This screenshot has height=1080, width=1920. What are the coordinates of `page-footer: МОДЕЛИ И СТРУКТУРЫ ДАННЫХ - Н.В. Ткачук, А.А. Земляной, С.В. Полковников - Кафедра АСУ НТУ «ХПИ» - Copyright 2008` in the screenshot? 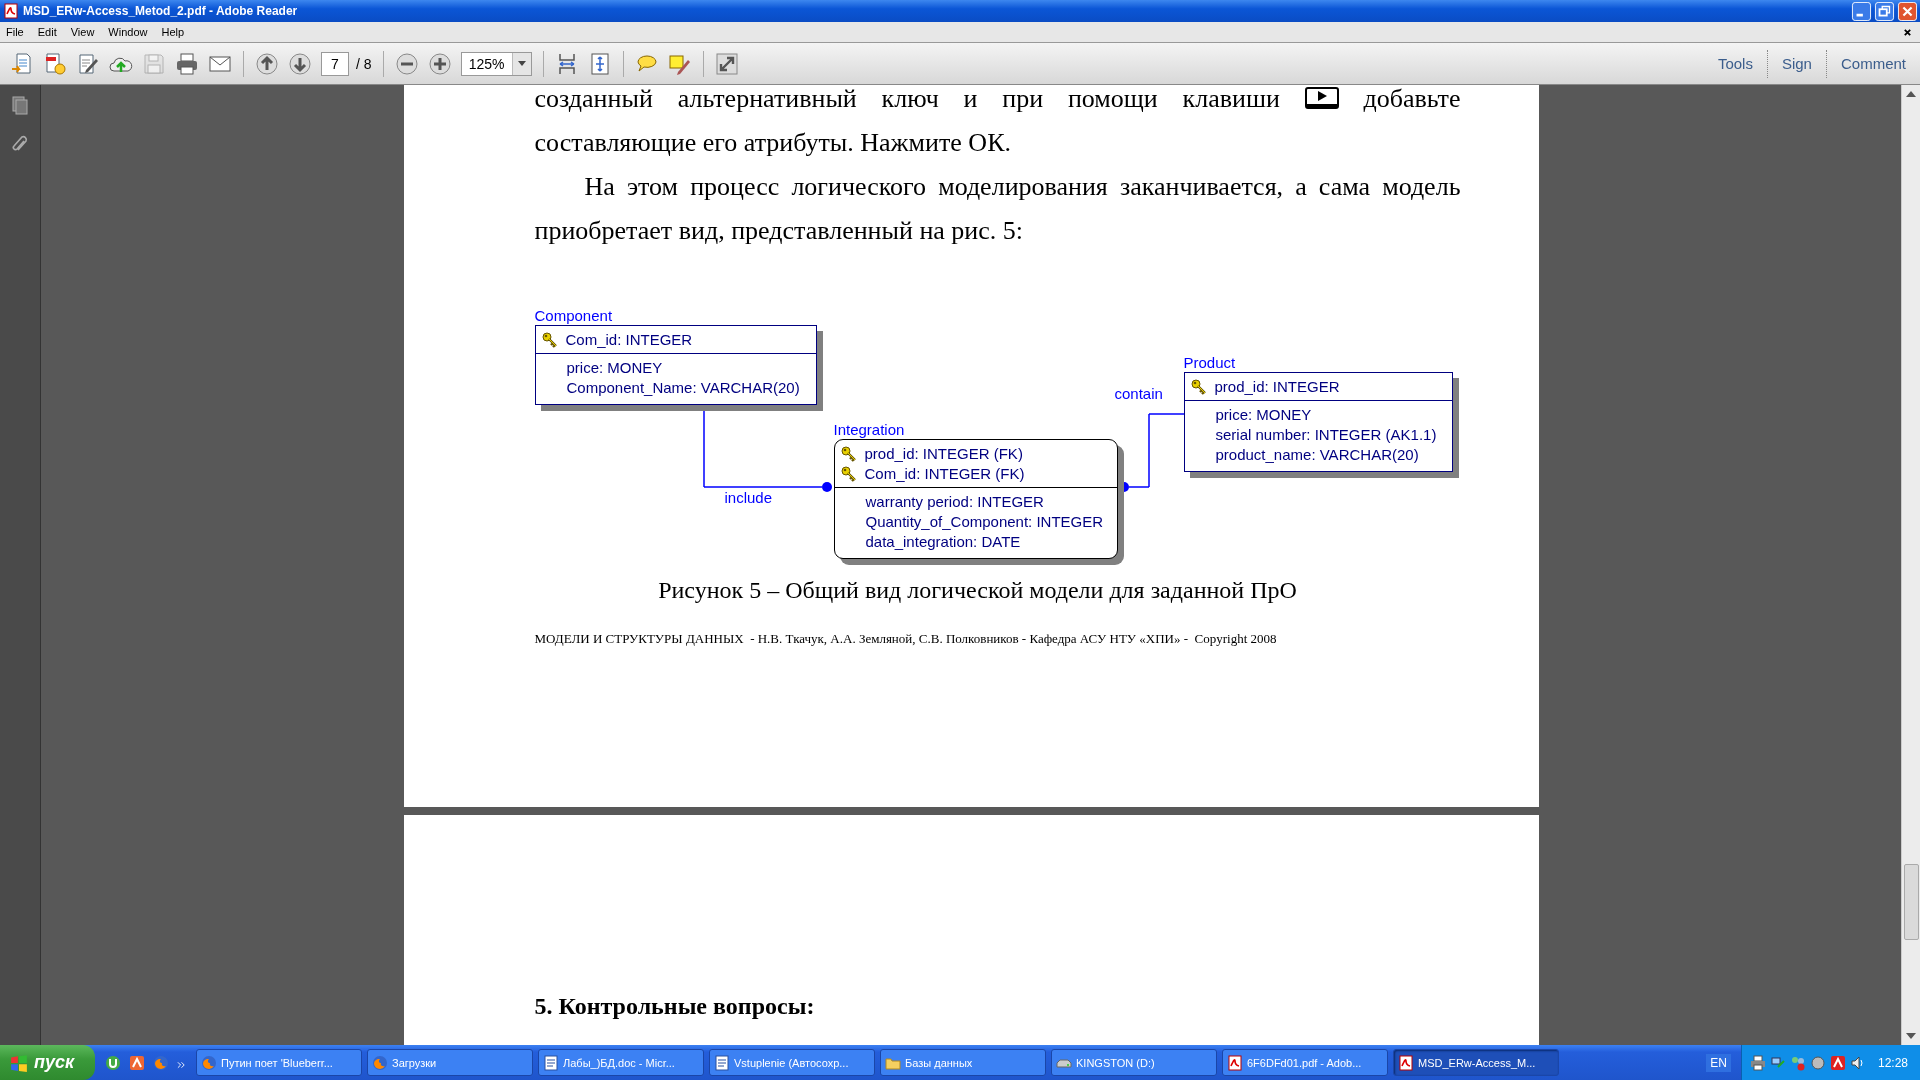 It's located at (997, 638).